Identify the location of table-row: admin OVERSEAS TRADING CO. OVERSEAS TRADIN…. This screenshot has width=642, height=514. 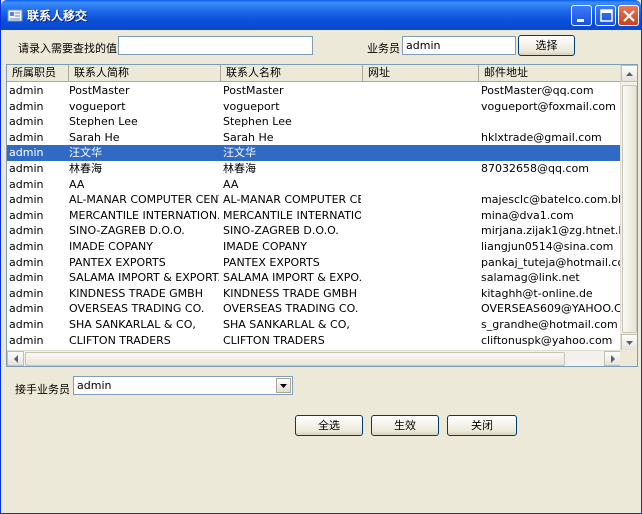
(314, 309).